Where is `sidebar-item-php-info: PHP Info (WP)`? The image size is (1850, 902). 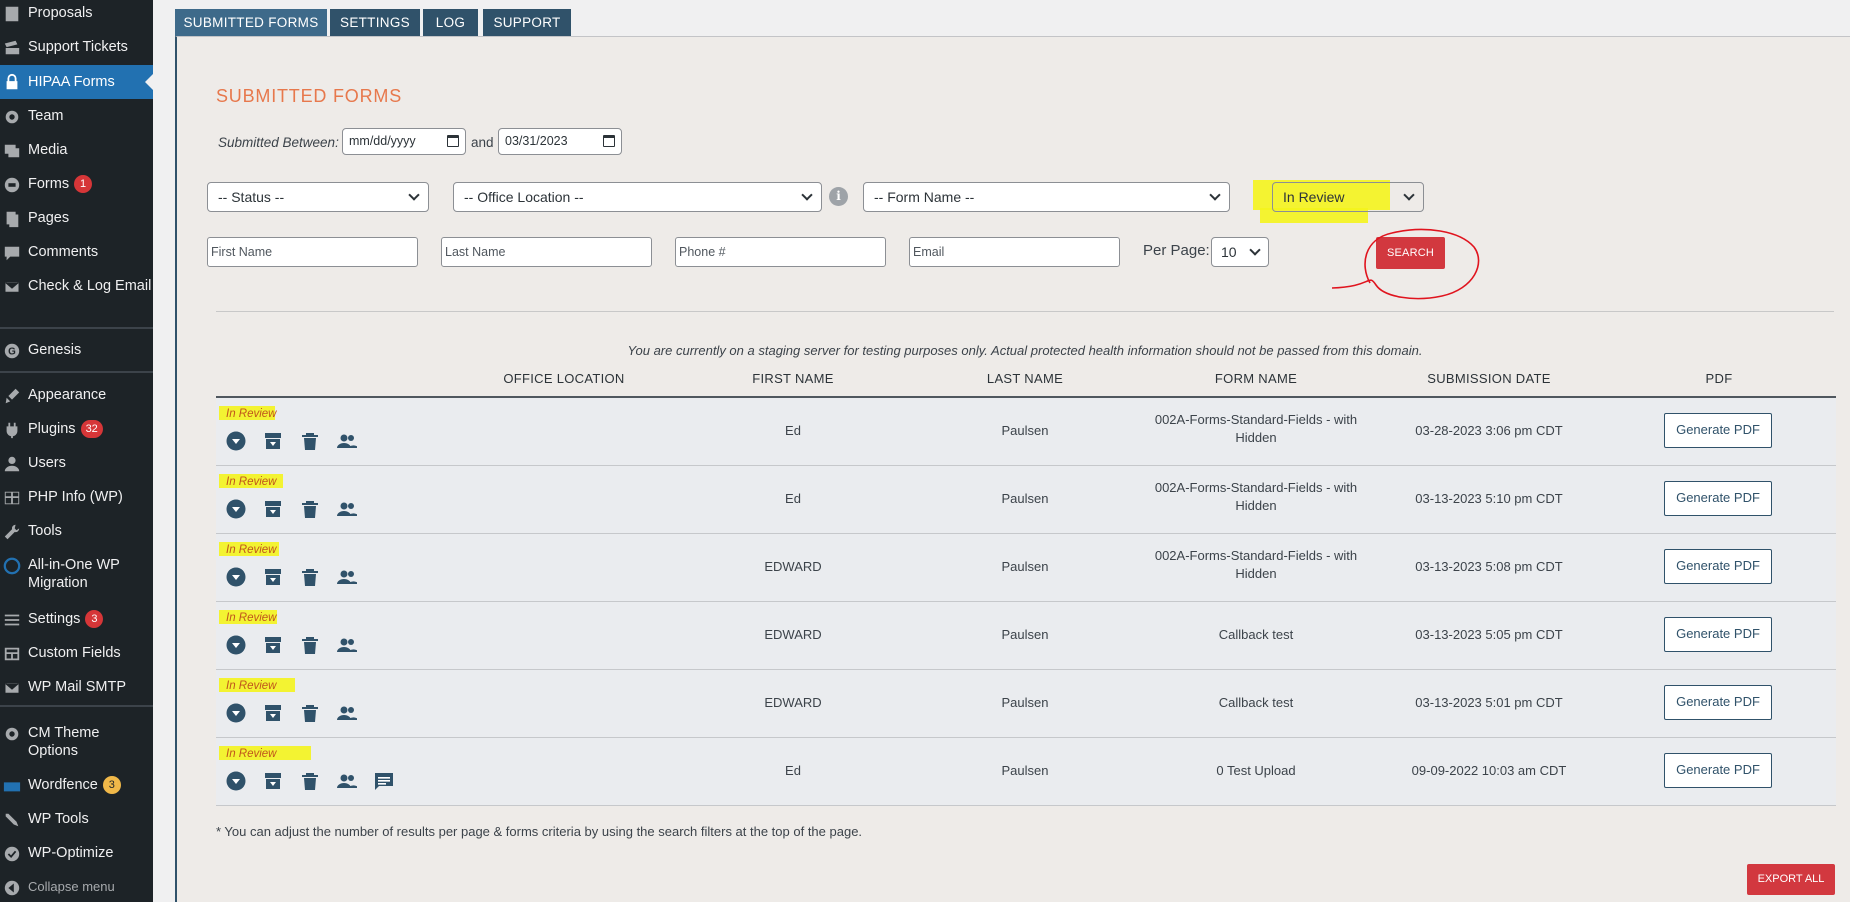
sidebar-item-php-info: PHP Info (WP) is located at coordinates (76, 498).